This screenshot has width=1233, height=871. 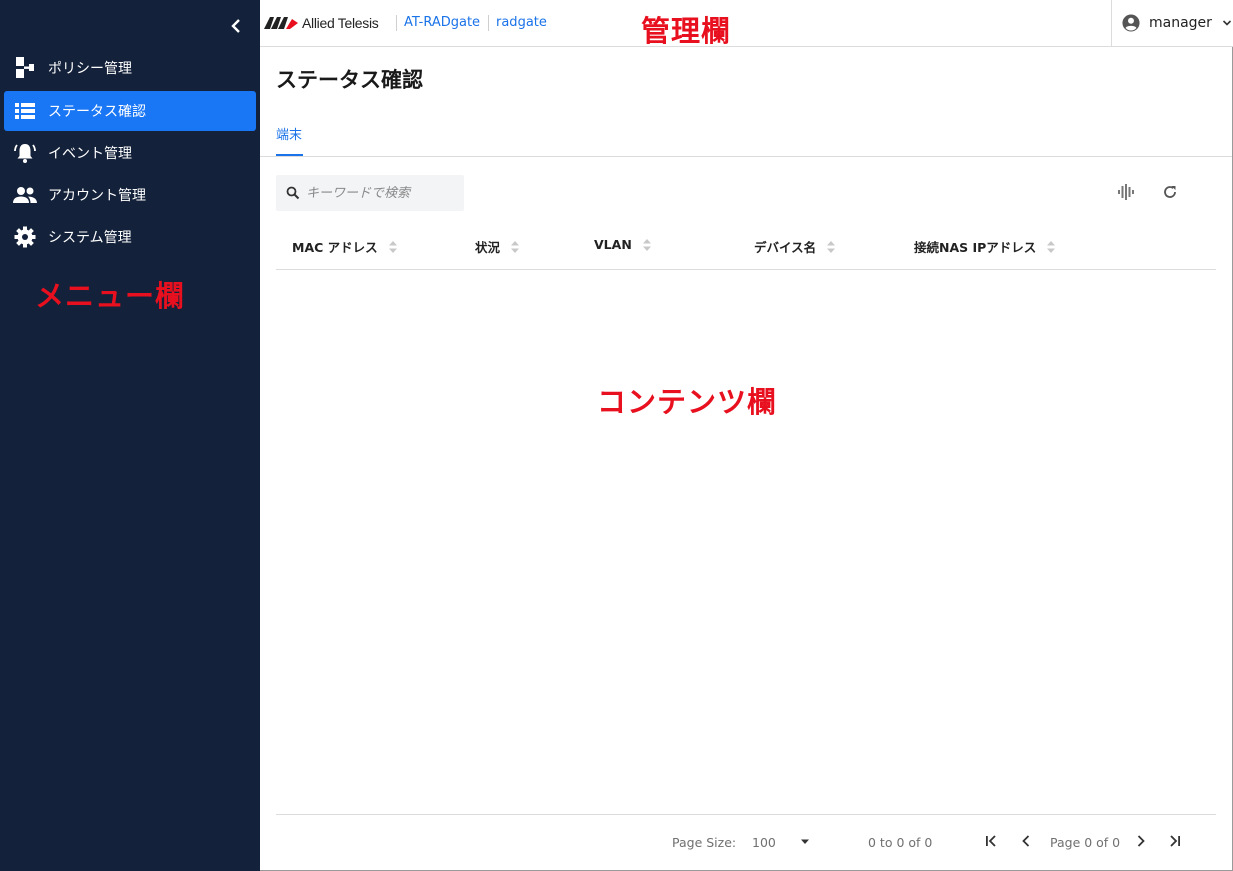 I want to click on brand-logo: Allied Telesis, so click(x=321, y=23).